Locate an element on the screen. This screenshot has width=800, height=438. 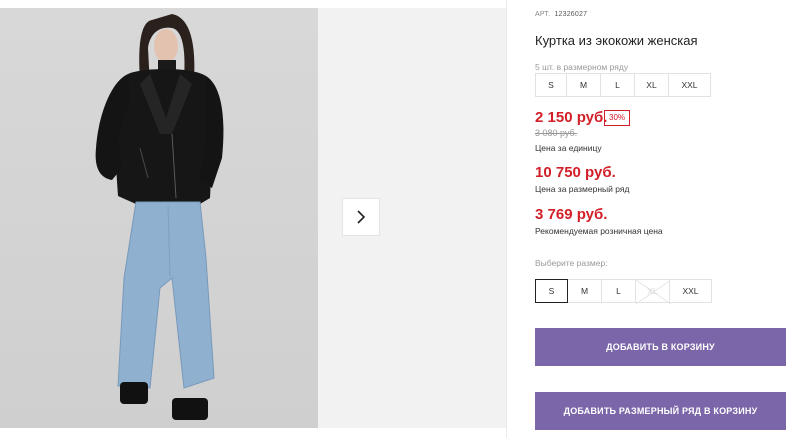
size-option-m: M is located at coordinates (584, 291).